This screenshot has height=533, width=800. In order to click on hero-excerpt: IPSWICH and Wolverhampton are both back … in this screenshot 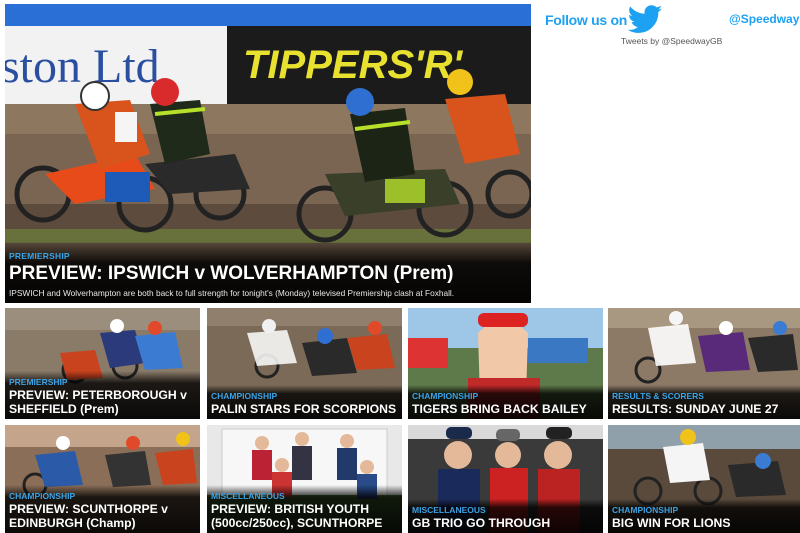, I will do `click(232, 293)`.